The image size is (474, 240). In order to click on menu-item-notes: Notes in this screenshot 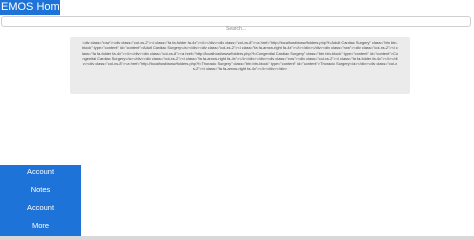, I will do `click(40, 190)`.